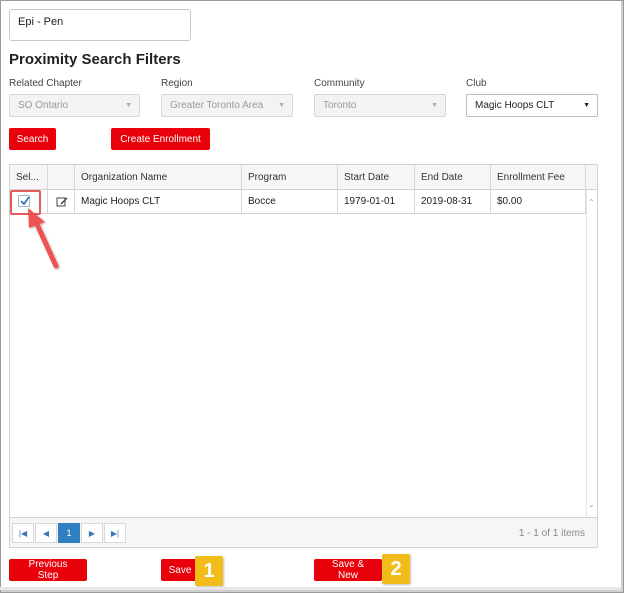  Describe the element at coordinates (158, 177) in the screenshot. I see `column-header-organization: Organization Name` at that location.